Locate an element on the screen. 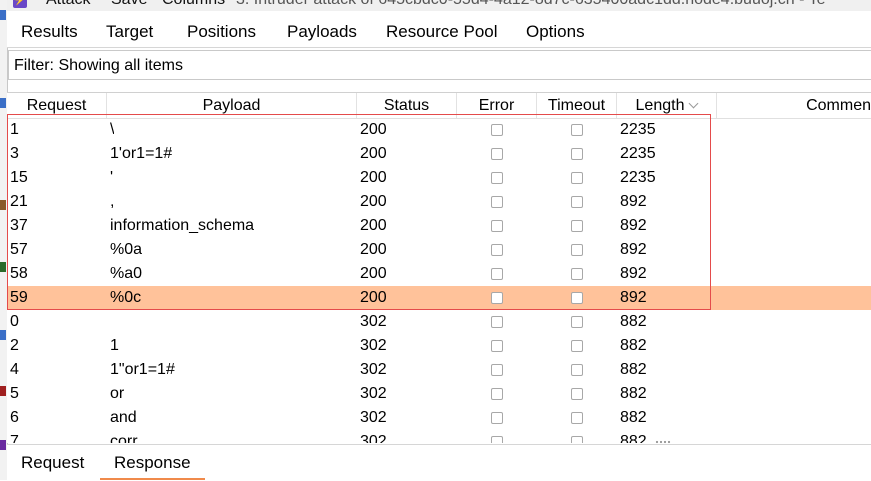 Image resolution: width=871 pixels, height=481 pixels. tab-payloads: Payloads is located at coordinates (322, 32).